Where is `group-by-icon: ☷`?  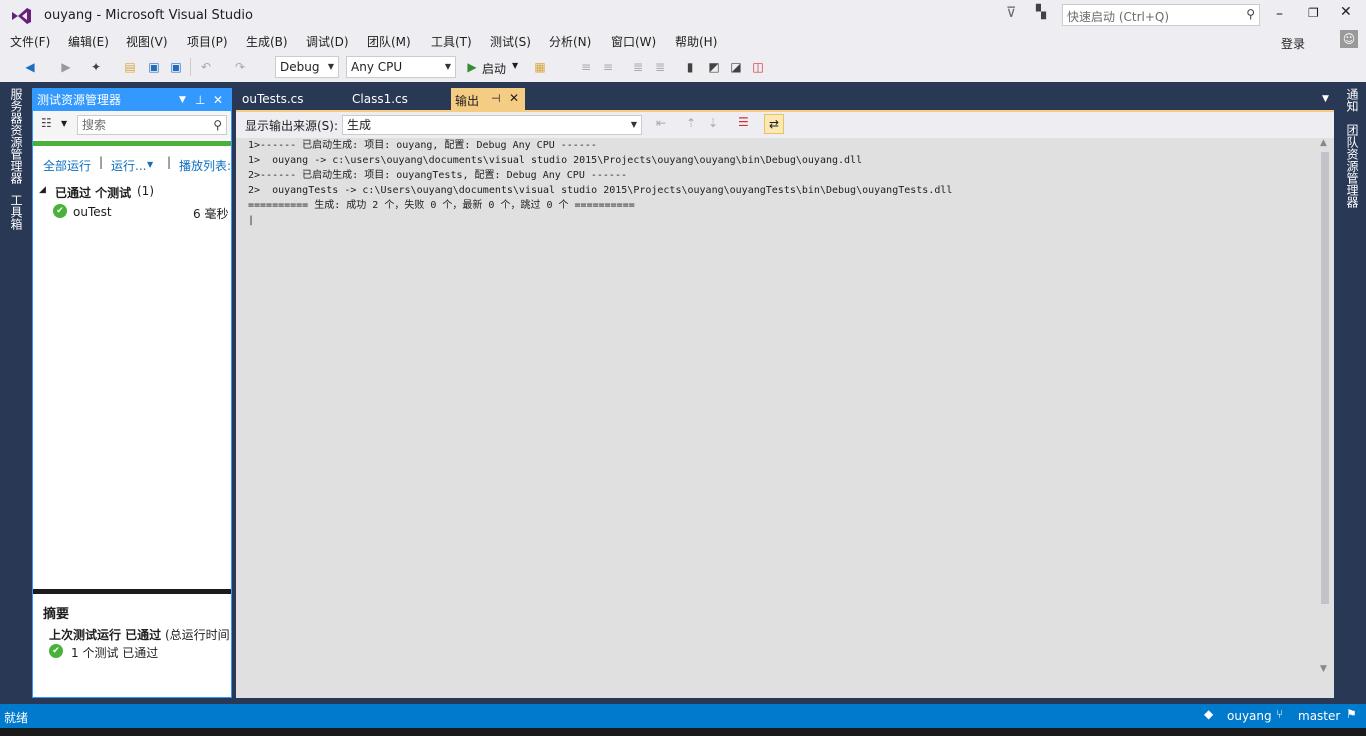 group-by-icon: ☷ is located at coordinates (46, 123).